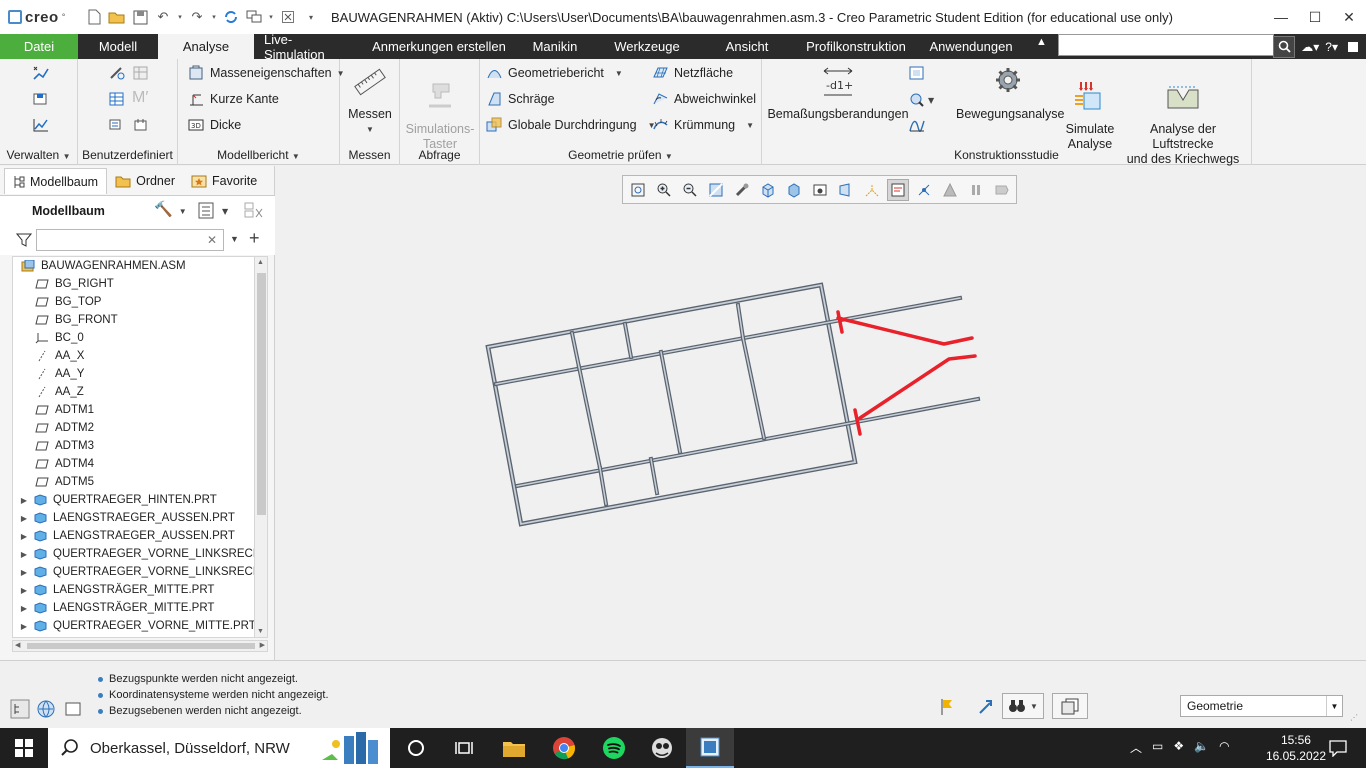 The image size is (1366, 768). What do you see at coordinates (214, 125) in the screenshot?
I see `dicke-button: 3D Dicke` at bounding box center [214, 125].